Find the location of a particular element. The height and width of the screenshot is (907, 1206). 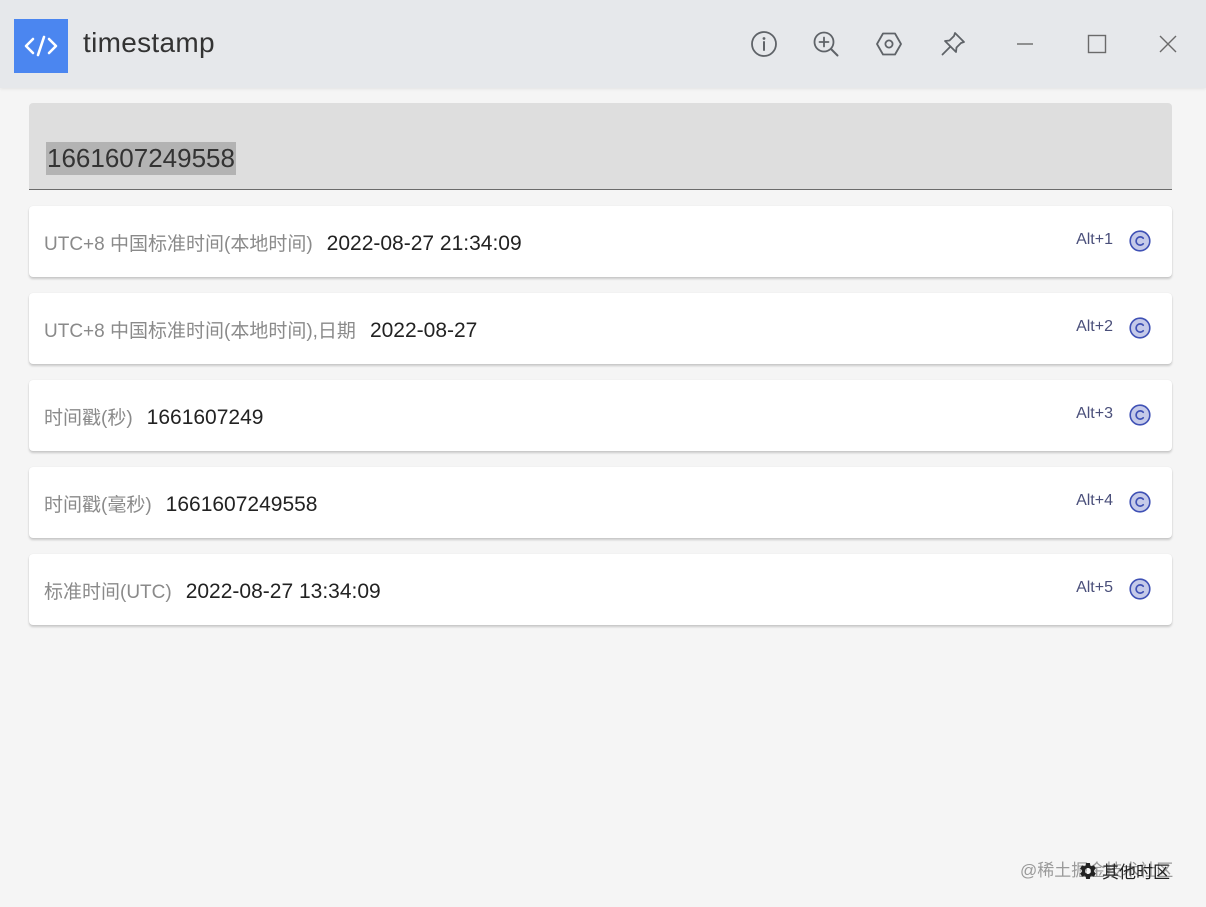

result-row-local-date: UTC+8 中国标准时间(本地时间),日期 2022-08-27 Alt+2 is located at coordinates (600, 328).